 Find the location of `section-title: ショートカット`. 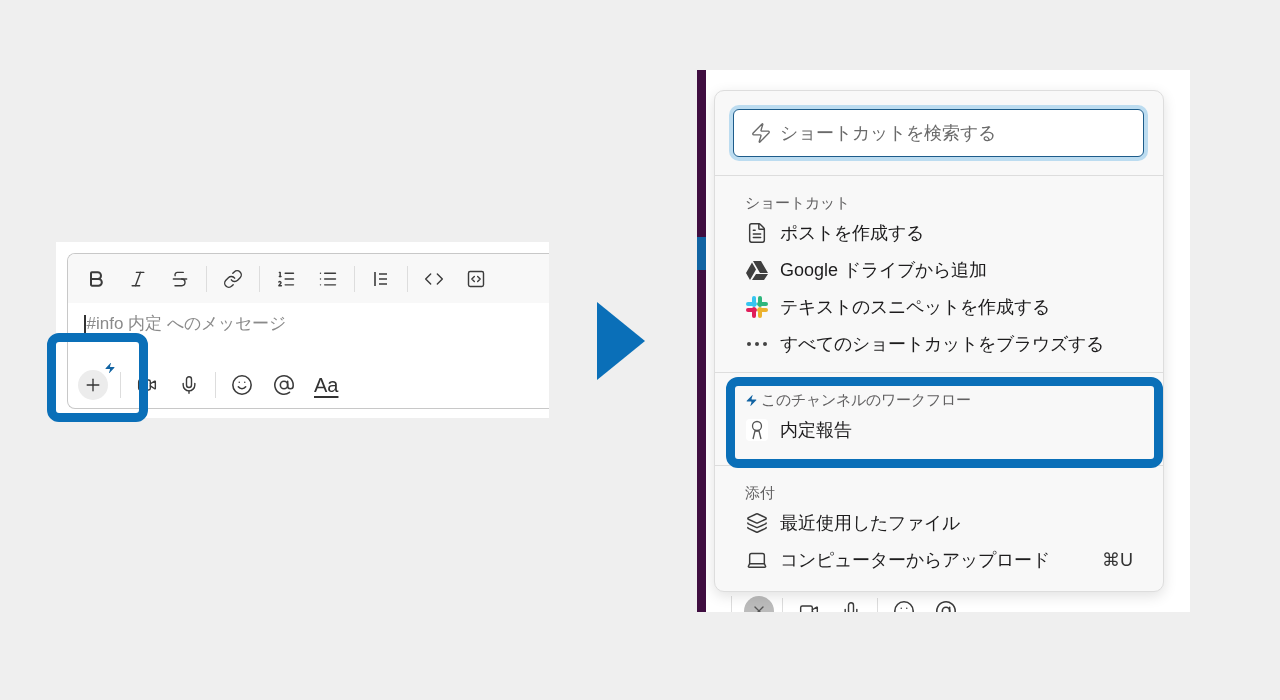

section-title: ショートカット is located at coordinates (797, 203).